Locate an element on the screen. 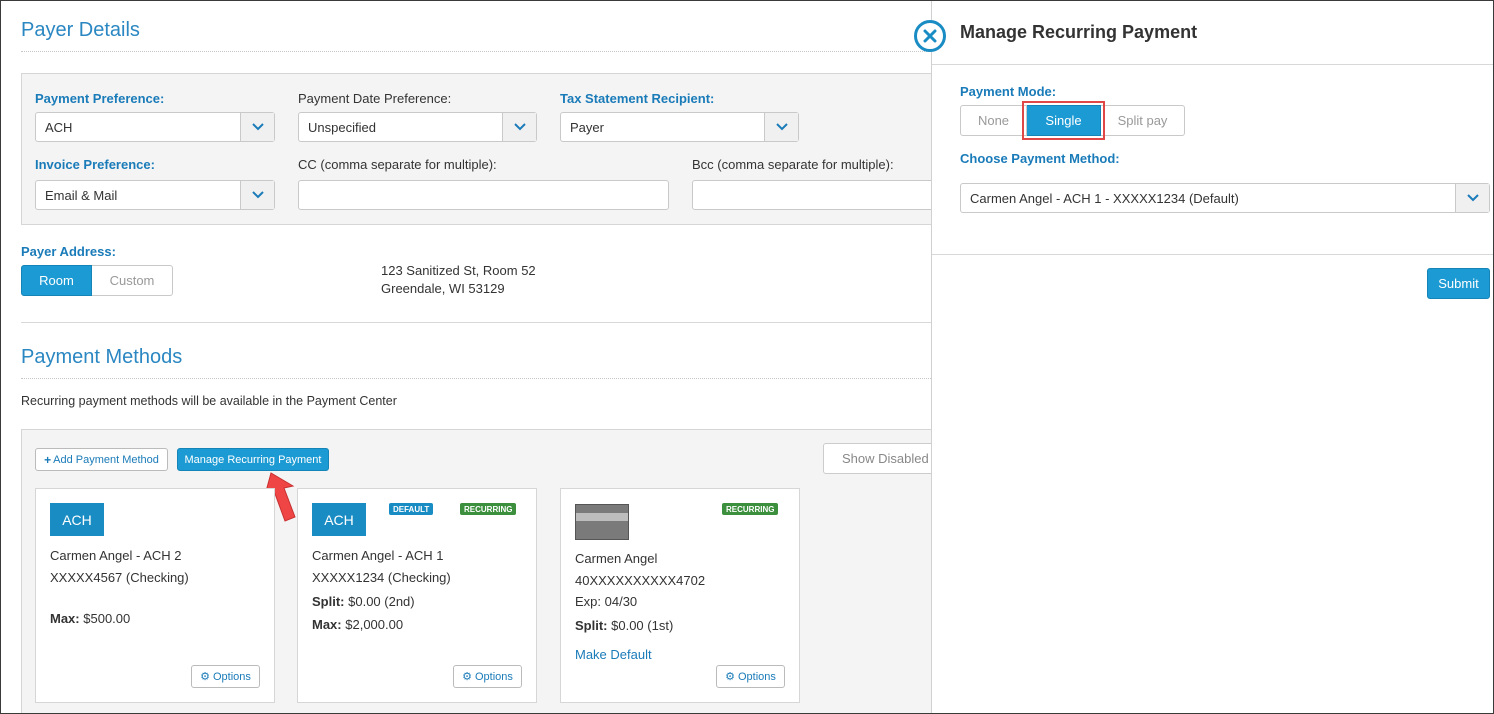  max-value: $500.00 is located at coordinates (107, 618).